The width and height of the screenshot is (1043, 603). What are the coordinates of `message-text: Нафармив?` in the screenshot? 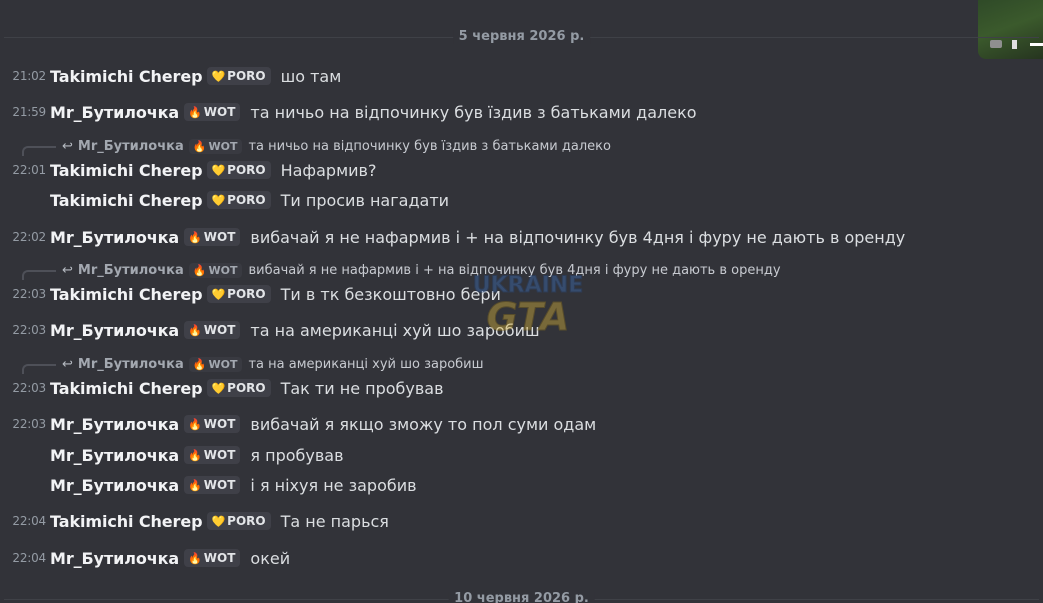 It's located at (328, 170).